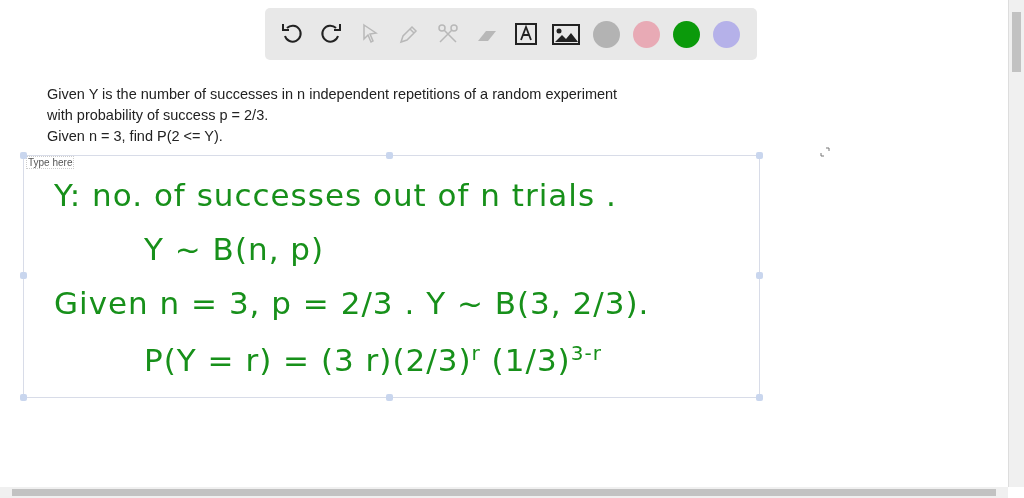 Image resolution: width=1024 pixels, height=498 pixels. I want to click on horizontal-scrollbar, so click(504, 492).